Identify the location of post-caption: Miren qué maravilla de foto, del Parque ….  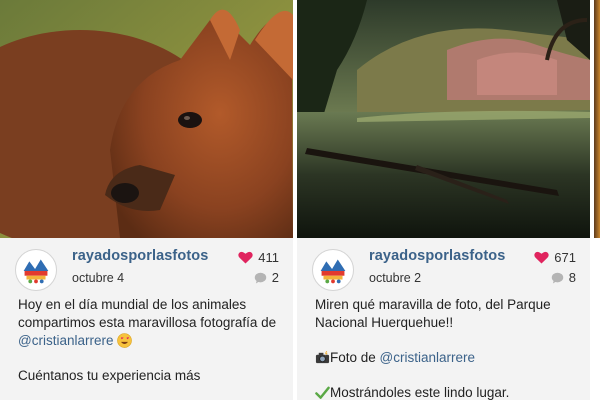
(446, 348).